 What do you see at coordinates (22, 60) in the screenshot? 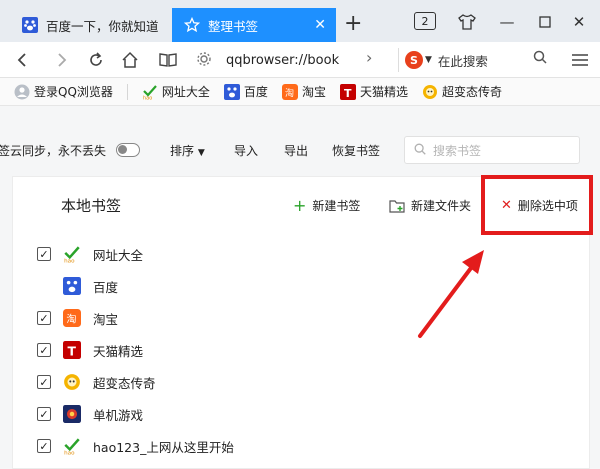
I see `back-icon` at bounding box center [22, 60].